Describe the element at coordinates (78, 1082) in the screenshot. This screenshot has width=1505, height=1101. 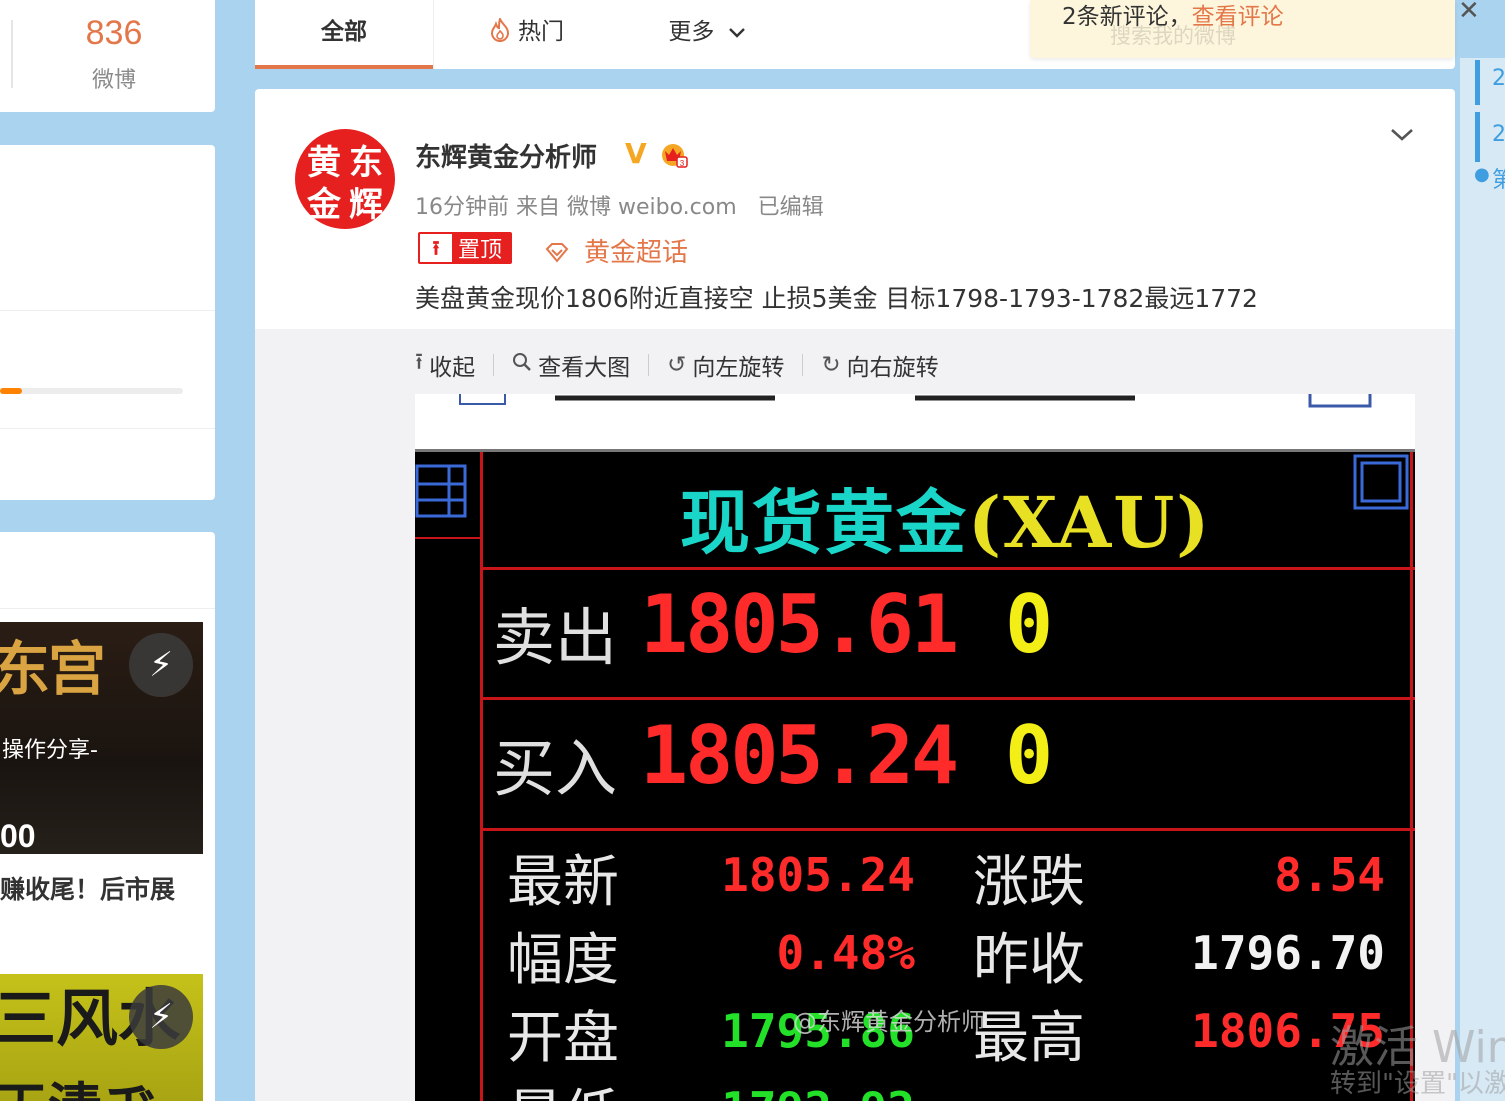
I see `thumbnail-headline: 天清ヂ` at that location.